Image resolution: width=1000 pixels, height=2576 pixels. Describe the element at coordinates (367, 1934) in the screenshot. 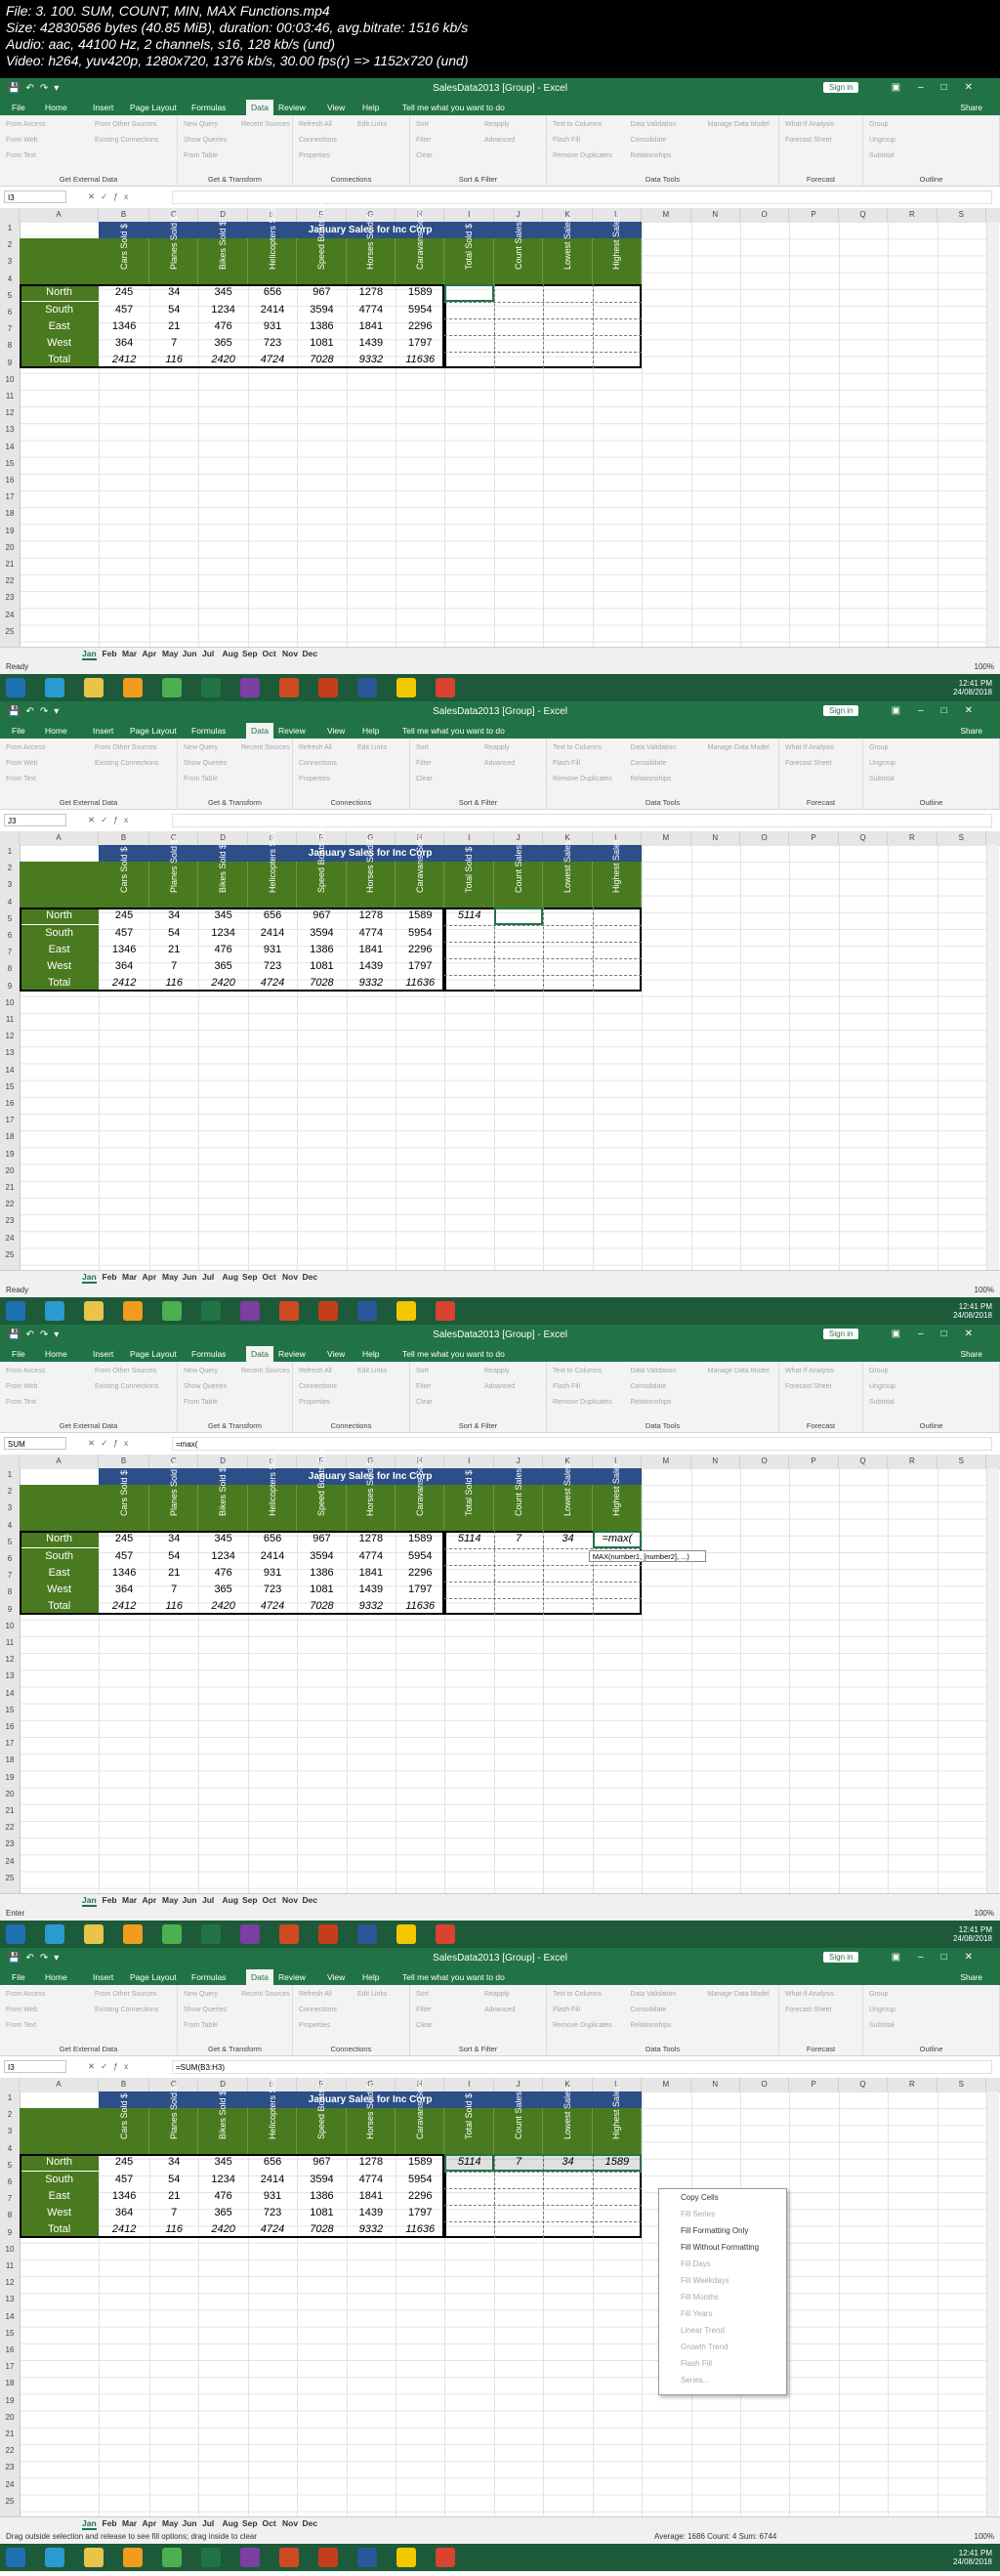

I see `word-icon` at that location.